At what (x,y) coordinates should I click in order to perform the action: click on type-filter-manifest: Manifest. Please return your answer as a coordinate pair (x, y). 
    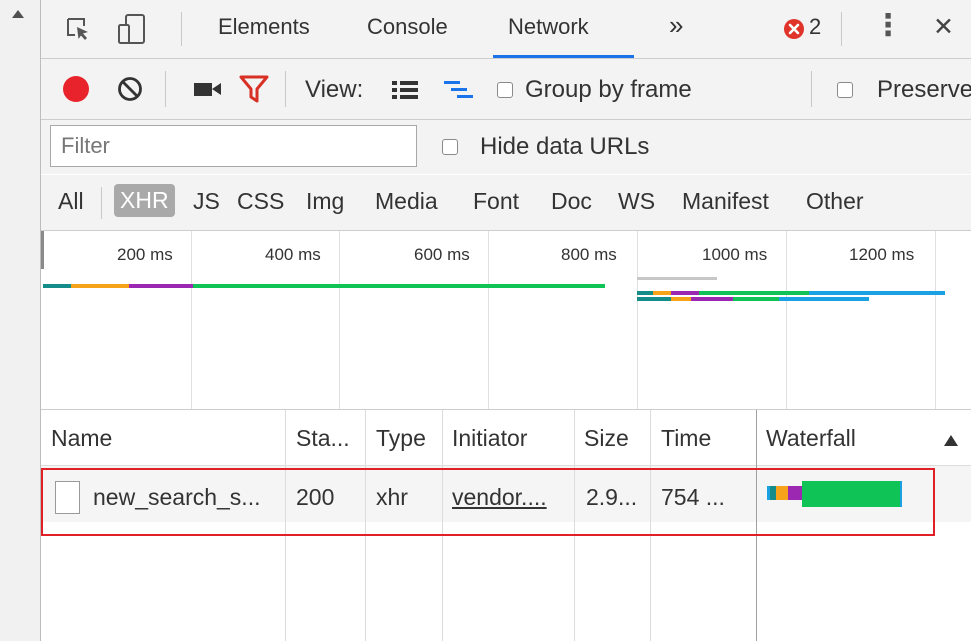
    Looking at the image, I should click on (725, 201).